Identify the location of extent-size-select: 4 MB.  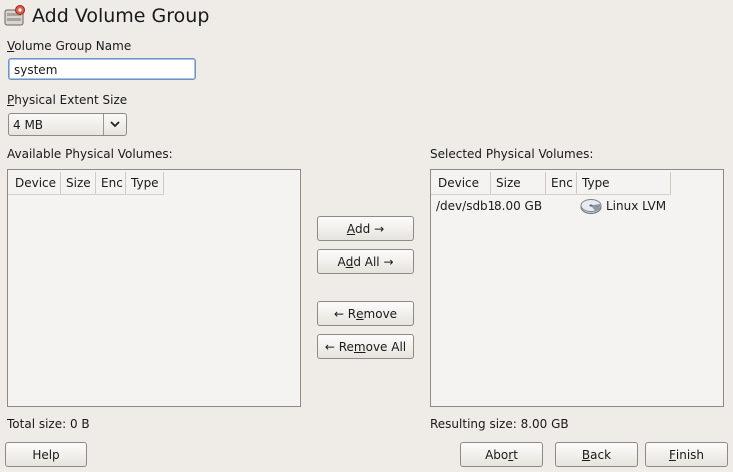
(67, 124).